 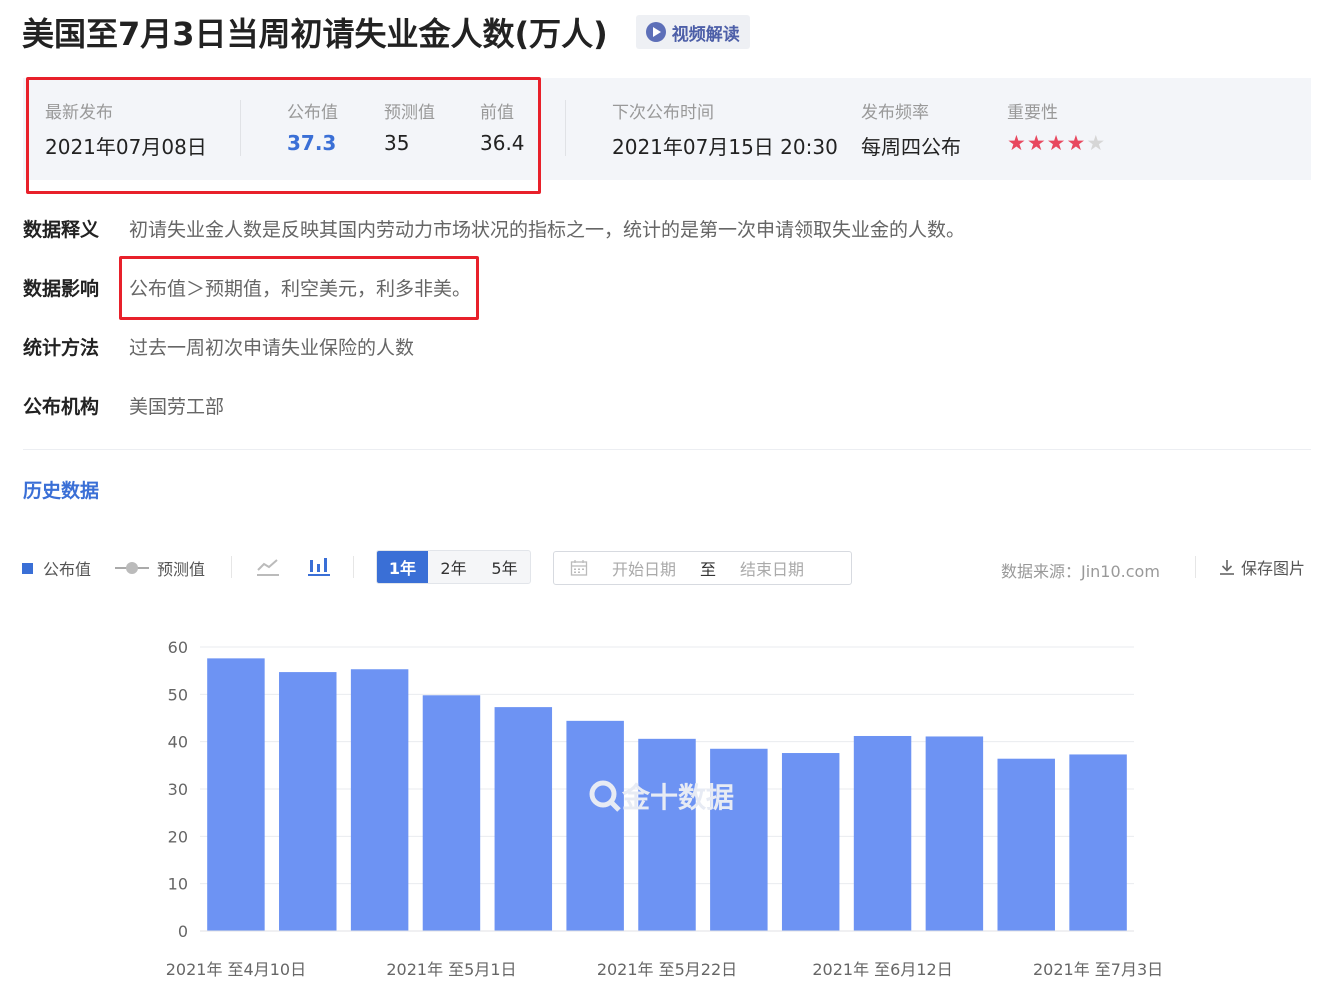 I want to click on save-image-button: 保存图片, so click(x=1261, y=567).